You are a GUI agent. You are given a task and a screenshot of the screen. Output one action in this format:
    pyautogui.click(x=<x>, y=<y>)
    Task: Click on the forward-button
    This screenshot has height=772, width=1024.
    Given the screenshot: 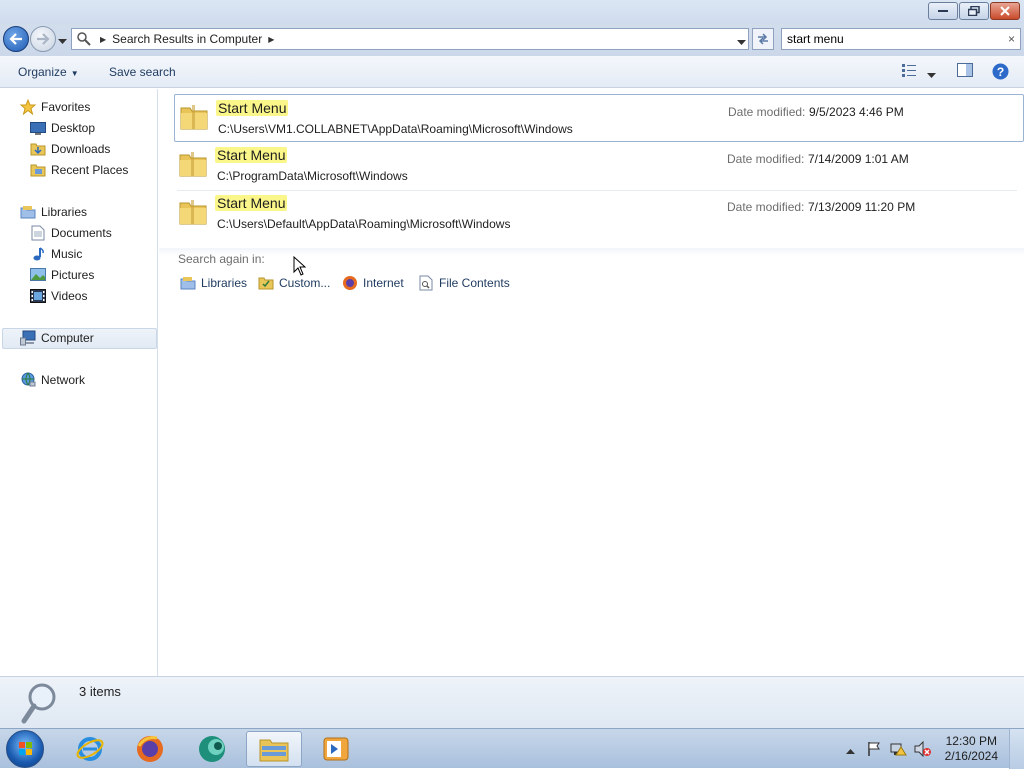 What is the action you would take?
    pyautogui.click(x=43, y=39)
    